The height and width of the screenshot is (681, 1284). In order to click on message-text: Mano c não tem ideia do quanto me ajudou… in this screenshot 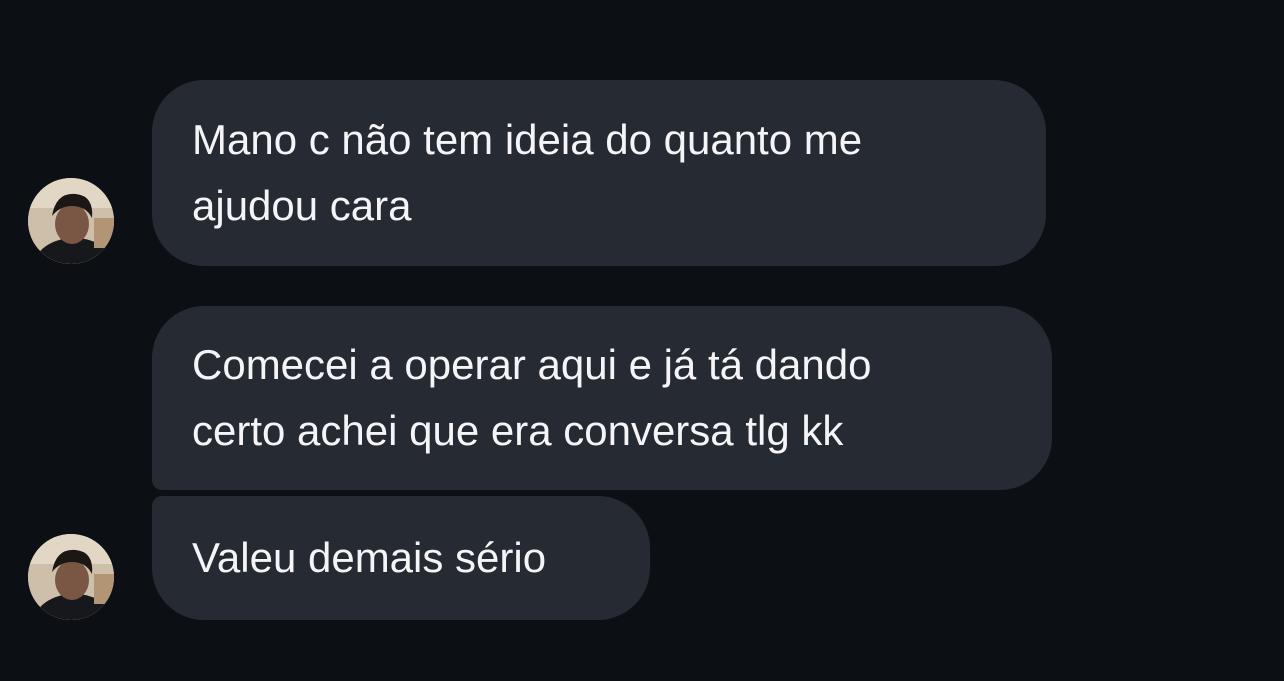, I will do `click(527, 172)`.